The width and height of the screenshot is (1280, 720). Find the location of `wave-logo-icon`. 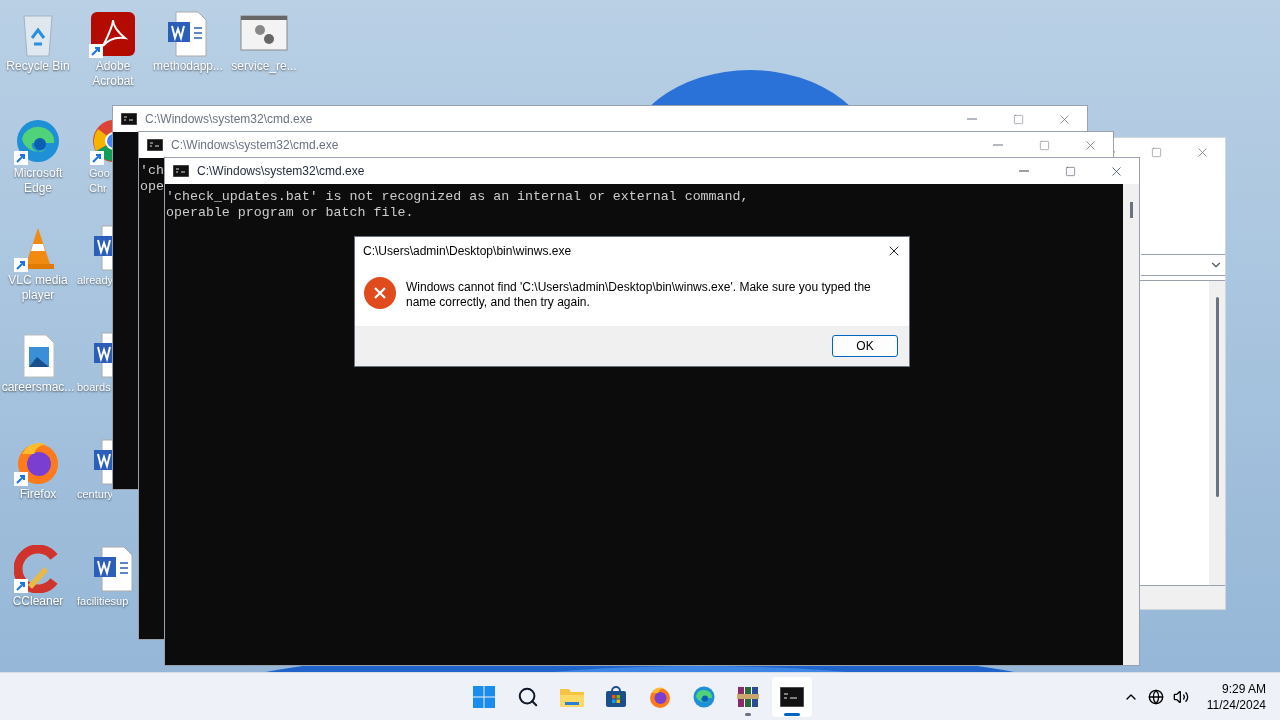

wave-logo-icon is located at coordinates (704, 696).